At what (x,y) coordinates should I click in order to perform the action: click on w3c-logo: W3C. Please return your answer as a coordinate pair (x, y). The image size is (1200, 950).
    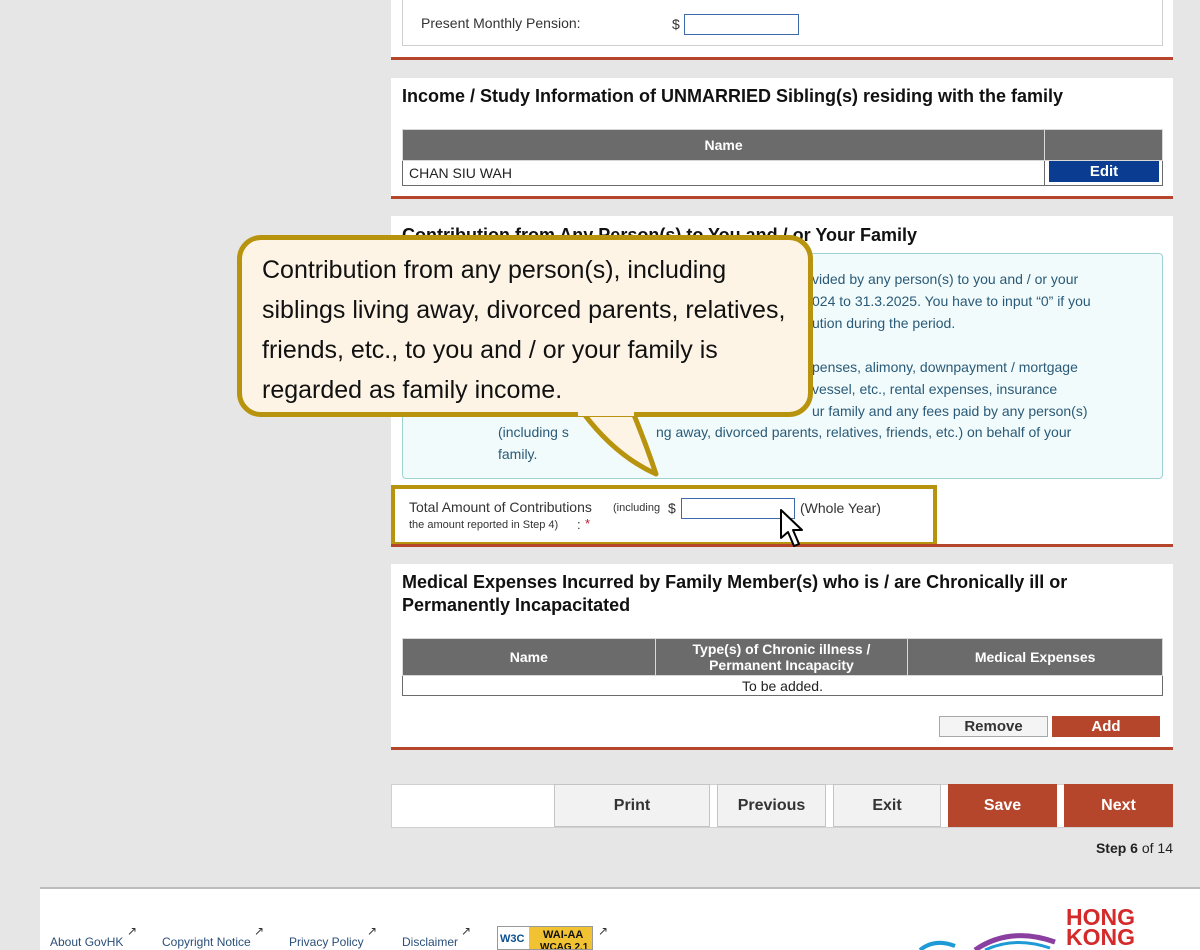
    Looking at the image, I should click on (512, 939).